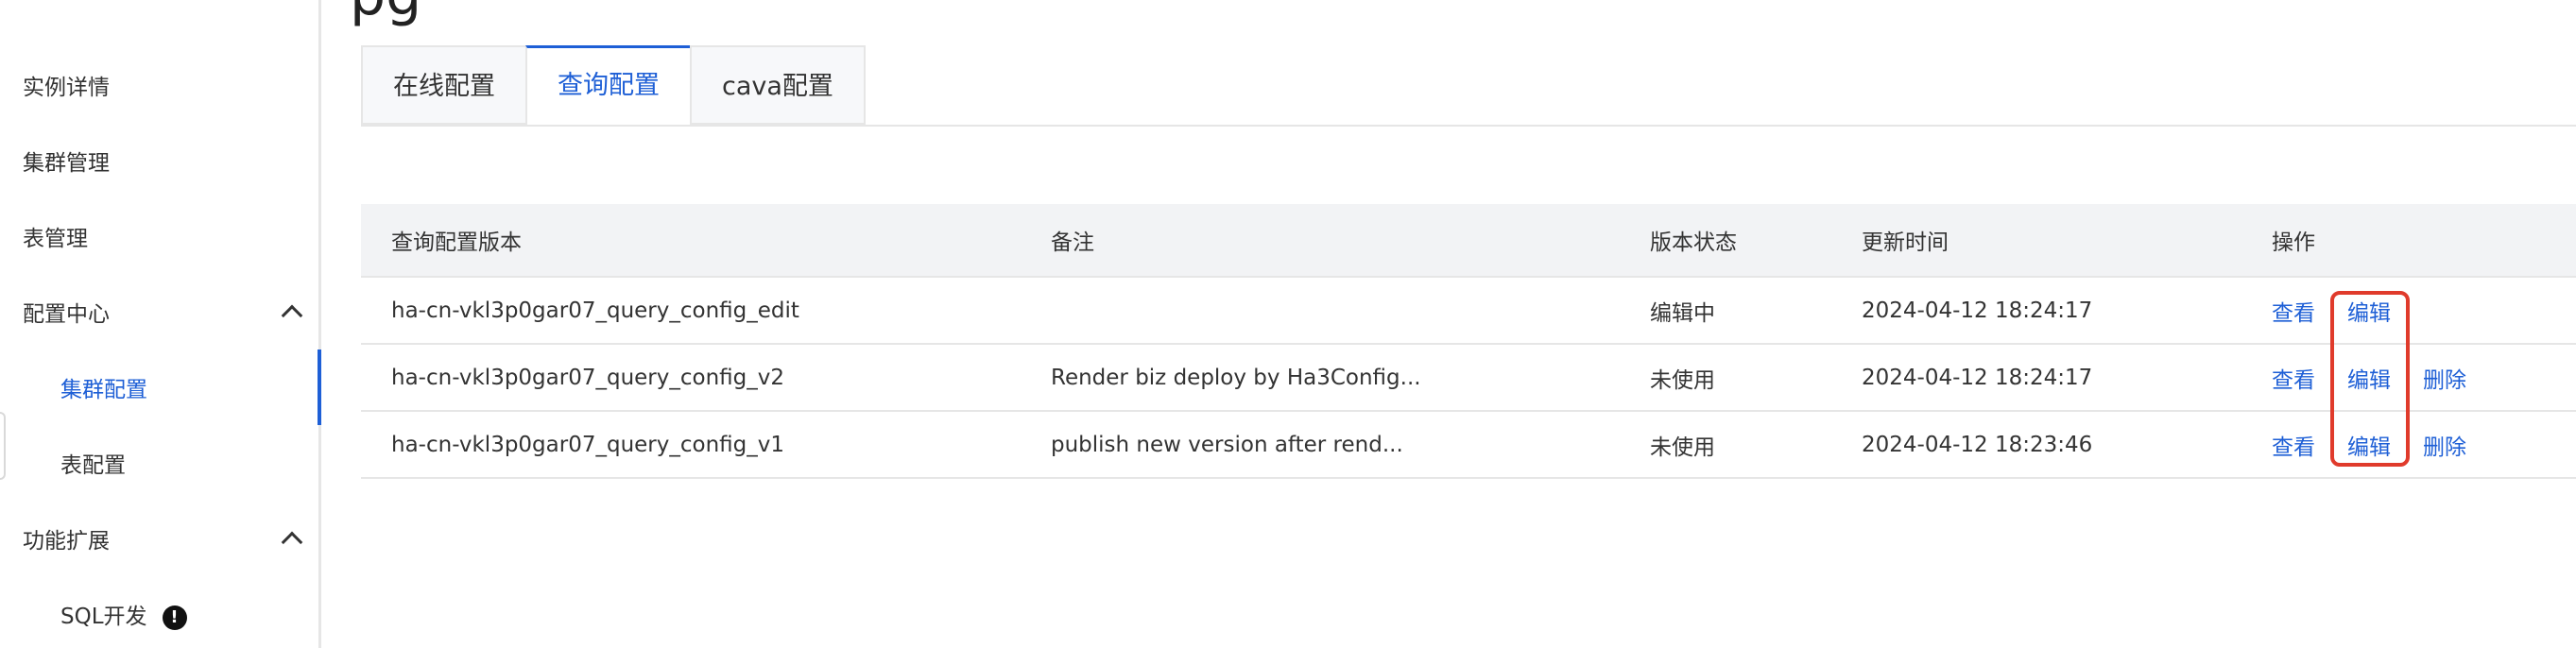 This screenshot has height=648, width=2576. Describe the element at coordinates (1468, 241) in the screenshot. I see `table-header: 查询配置版本 备注 版本状态 更新时间 操作` at that location.